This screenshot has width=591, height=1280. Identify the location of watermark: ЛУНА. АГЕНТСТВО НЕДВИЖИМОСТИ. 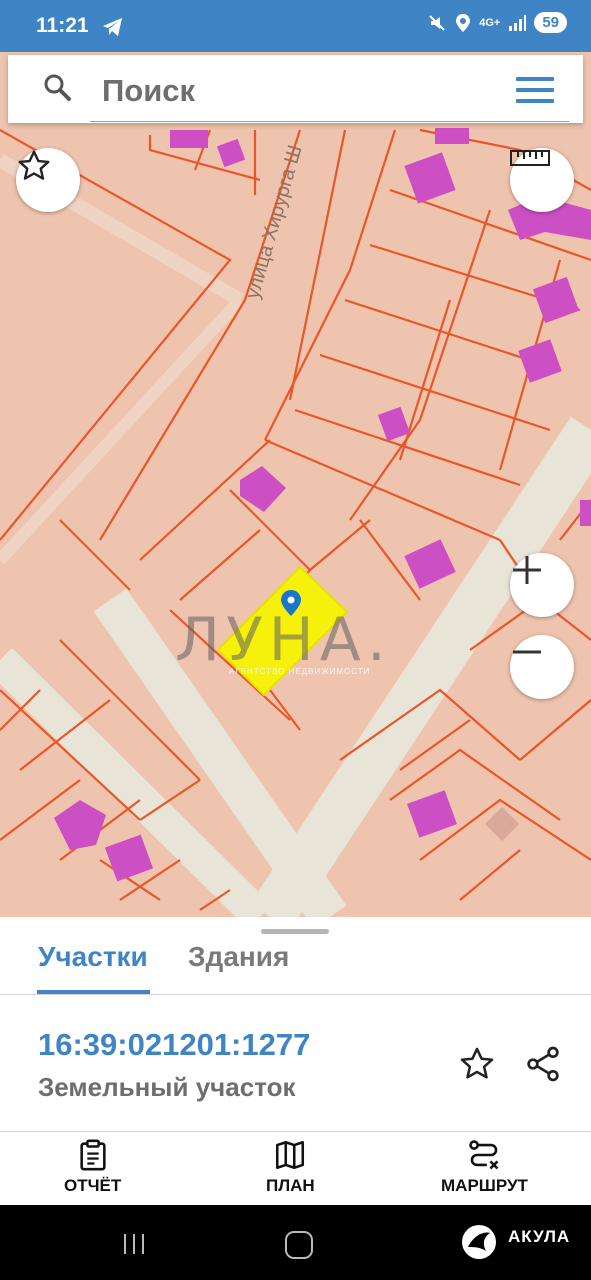
(305, 645).